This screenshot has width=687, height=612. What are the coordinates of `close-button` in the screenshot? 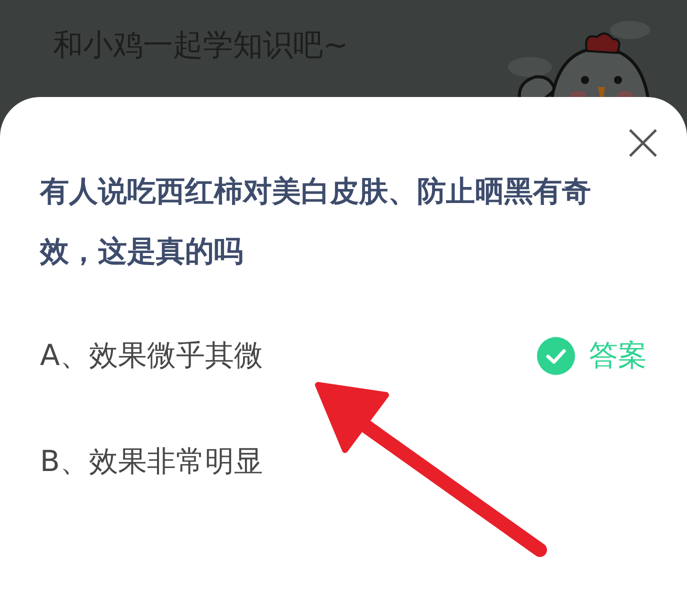 It's located at (643, 143).